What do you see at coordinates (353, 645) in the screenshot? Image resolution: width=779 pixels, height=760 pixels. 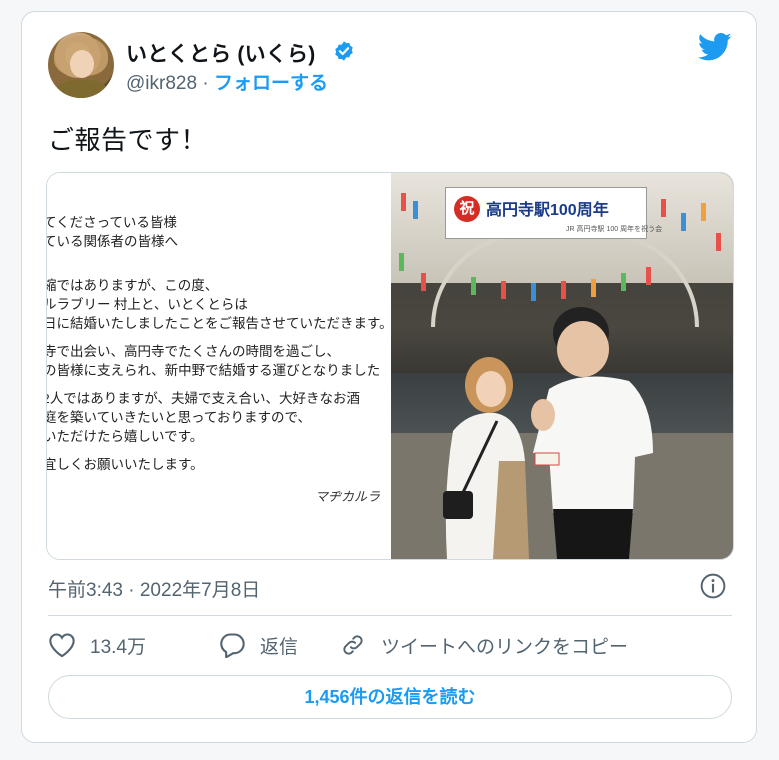 I see `link-icon` at bounding box center [353, 645].